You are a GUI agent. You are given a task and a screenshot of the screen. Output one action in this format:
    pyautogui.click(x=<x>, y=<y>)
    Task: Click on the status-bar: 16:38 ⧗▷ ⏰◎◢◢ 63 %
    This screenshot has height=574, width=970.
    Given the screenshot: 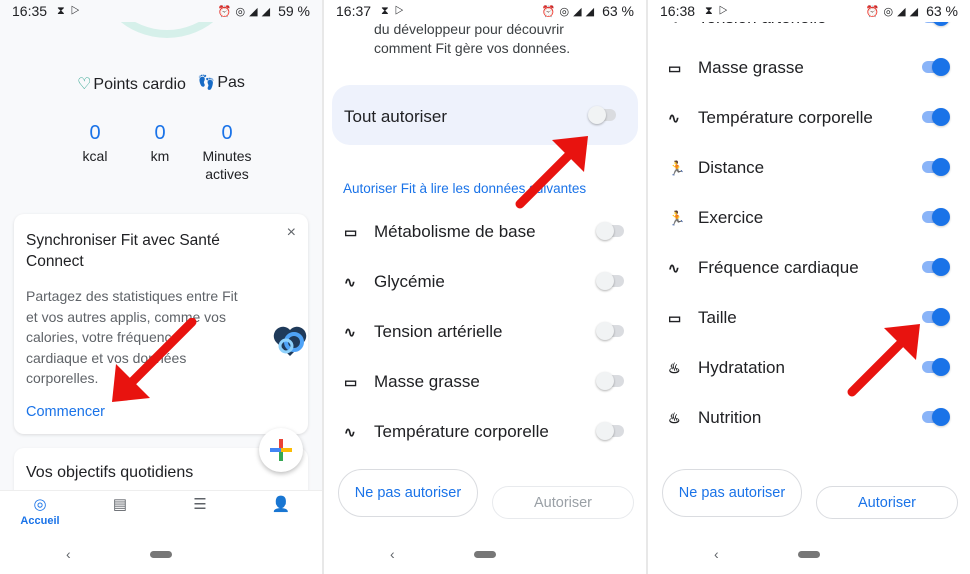 What is the action you would take?
    pyautogui.click(x=809, y=11)
    